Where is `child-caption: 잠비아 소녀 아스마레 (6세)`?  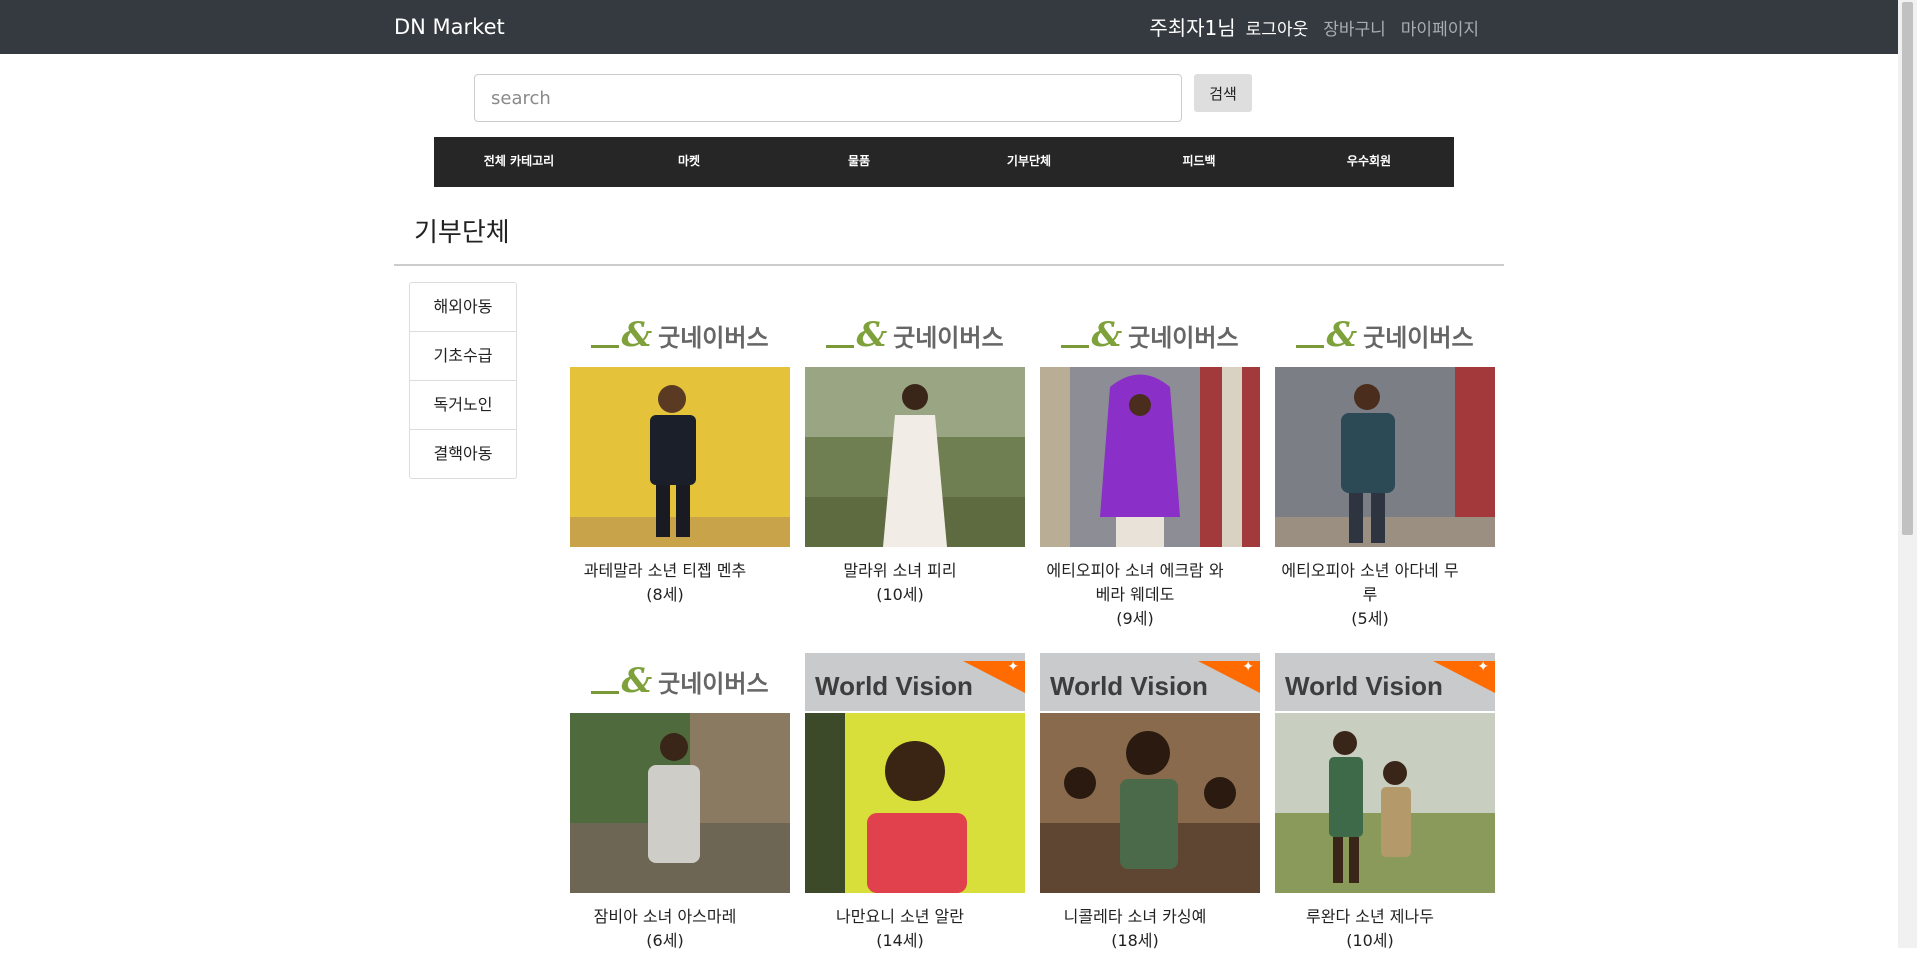 child-caption: 잠비아 소녀 아스마레 (6세) is located at coordinates (665, 929).